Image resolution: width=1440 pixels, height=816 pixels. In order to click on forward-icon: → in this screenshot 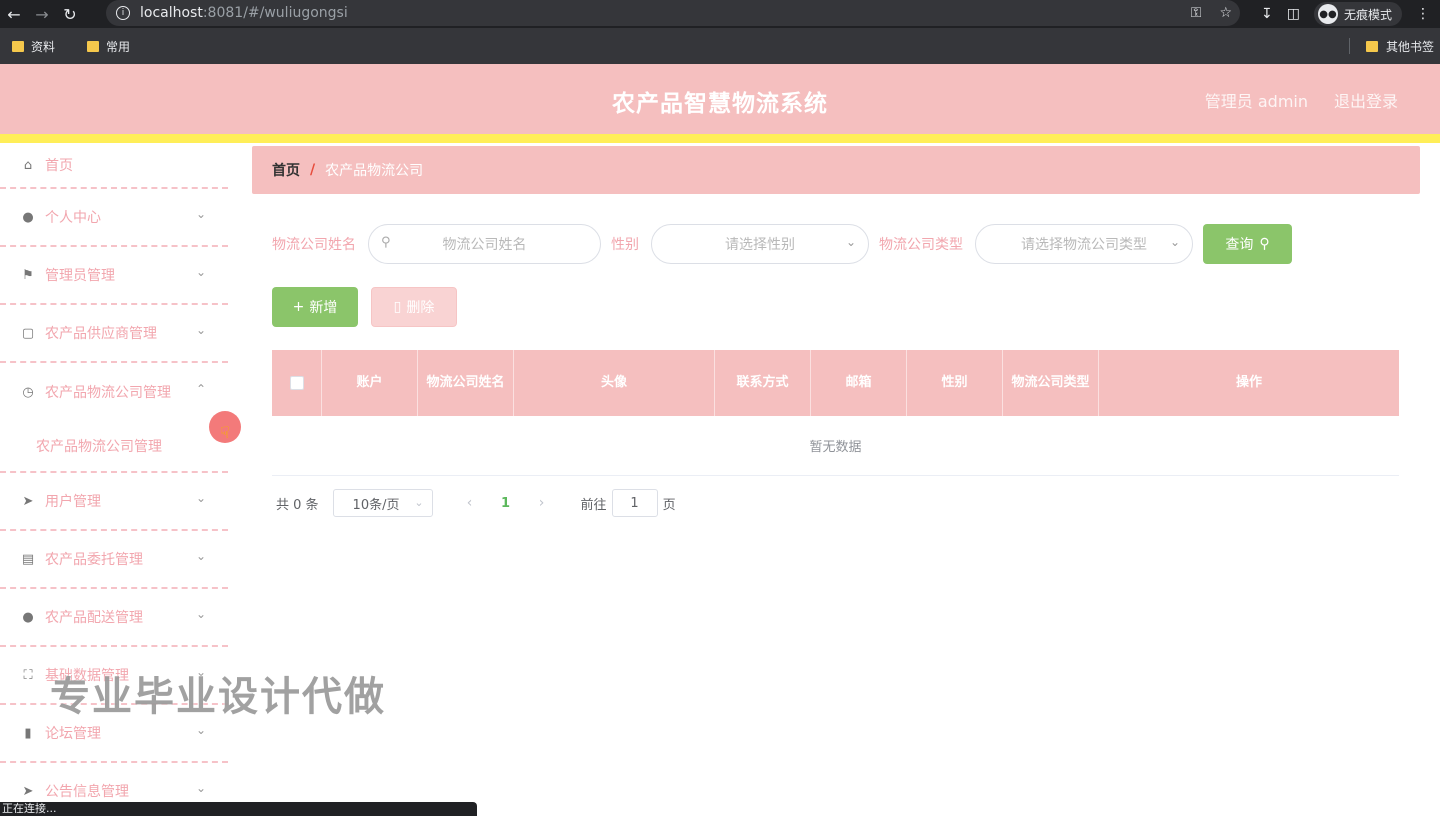, I will do `click(42, 14)`.